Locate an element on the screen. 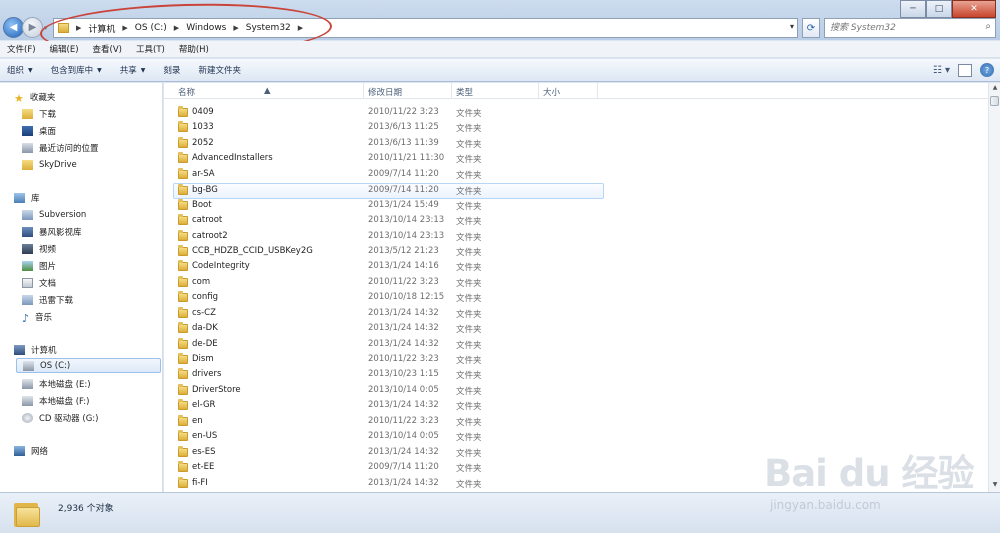 Image resolution: width=1000 pixels, height=533 pixels. file-row: com 2010/11/22 3:23 文件夹 is located at coordinates (576, 283).